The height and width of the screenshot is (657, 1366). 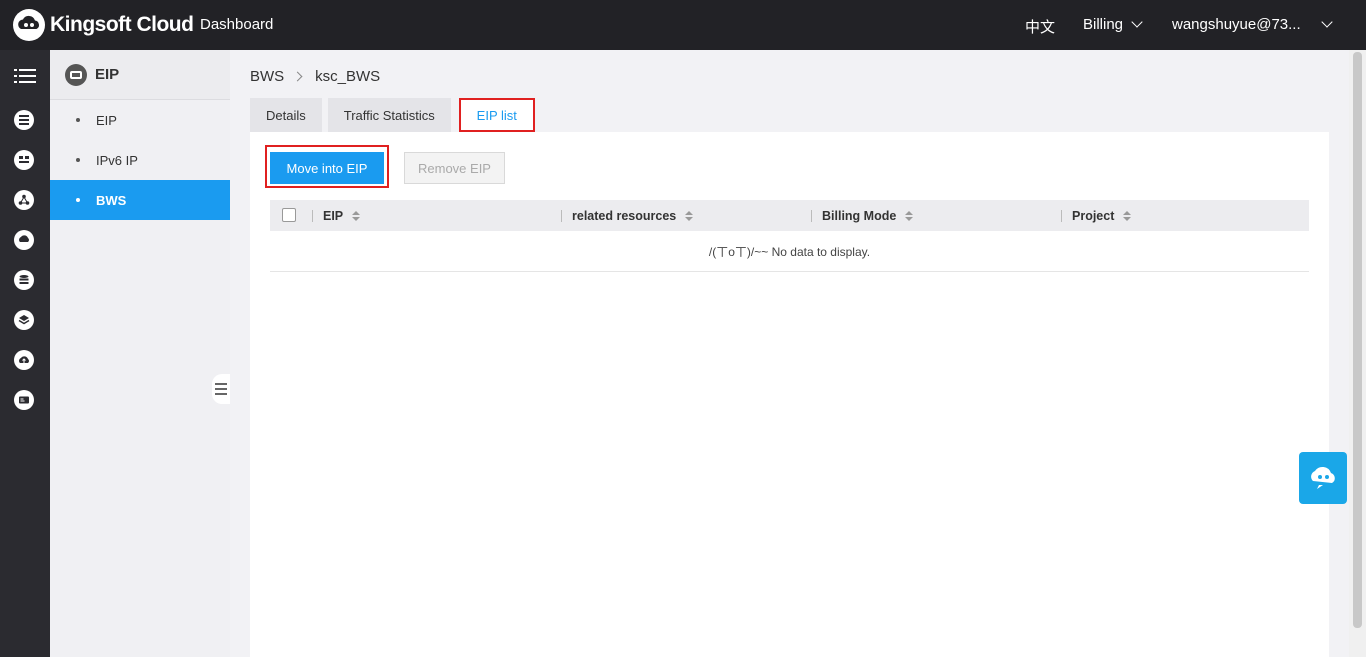 I want to click on layers-icon, so click(x=24, y=320).